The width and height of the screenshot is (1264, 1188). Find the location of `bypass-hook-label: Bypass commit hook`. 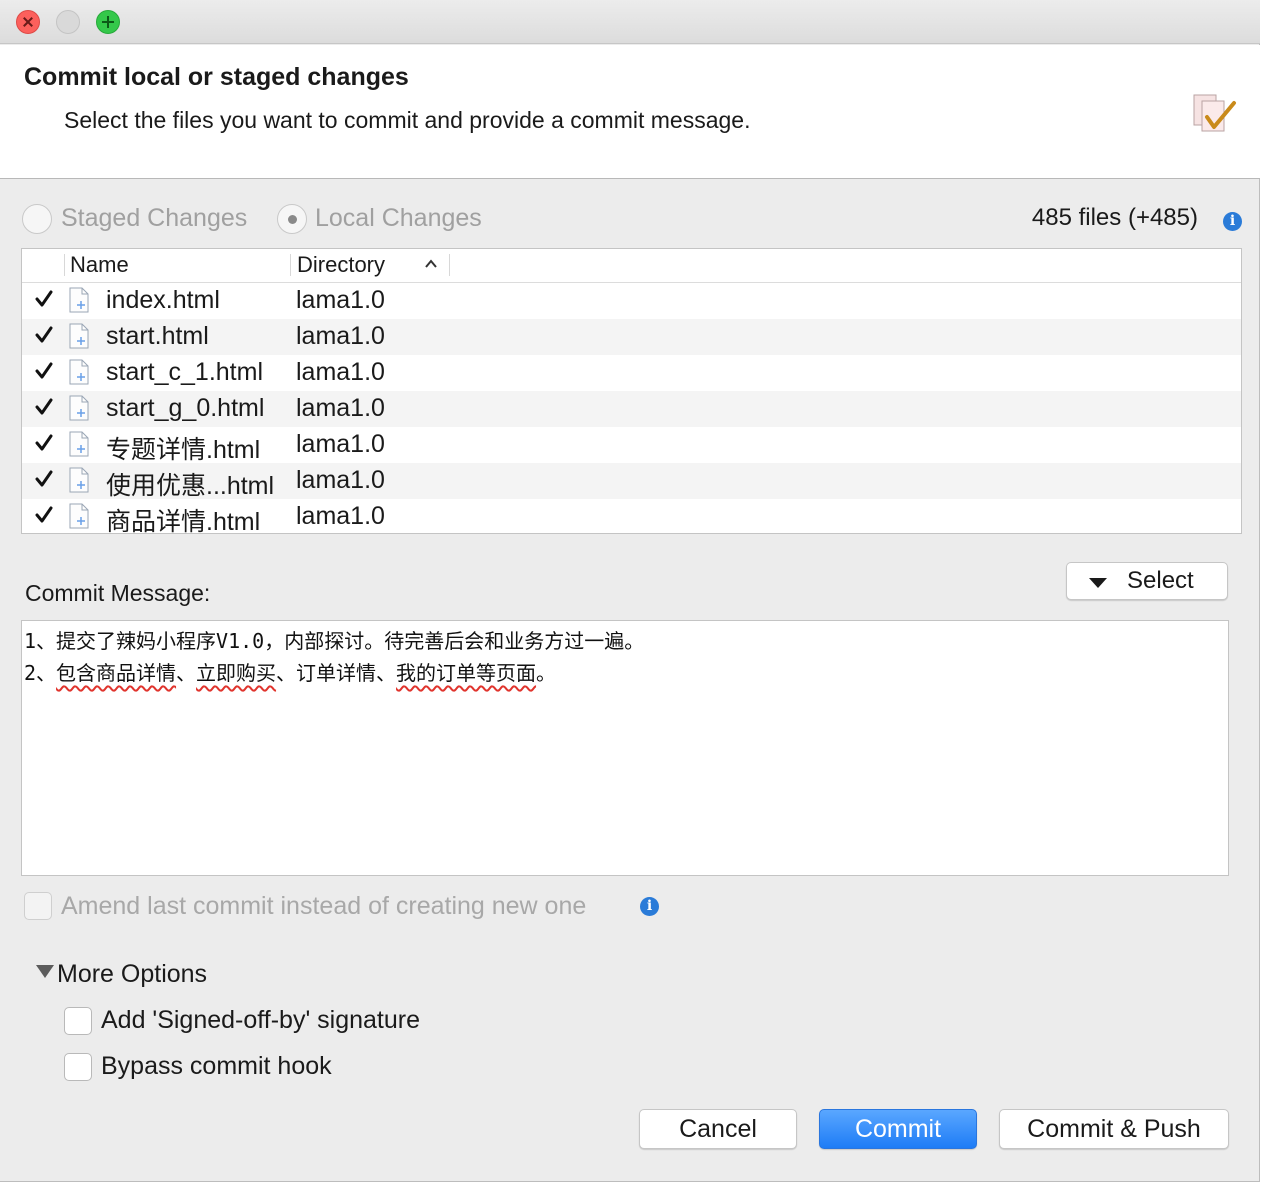

bypass-hook-label: Bypass commit hook is located at coordinates (216, 1066).